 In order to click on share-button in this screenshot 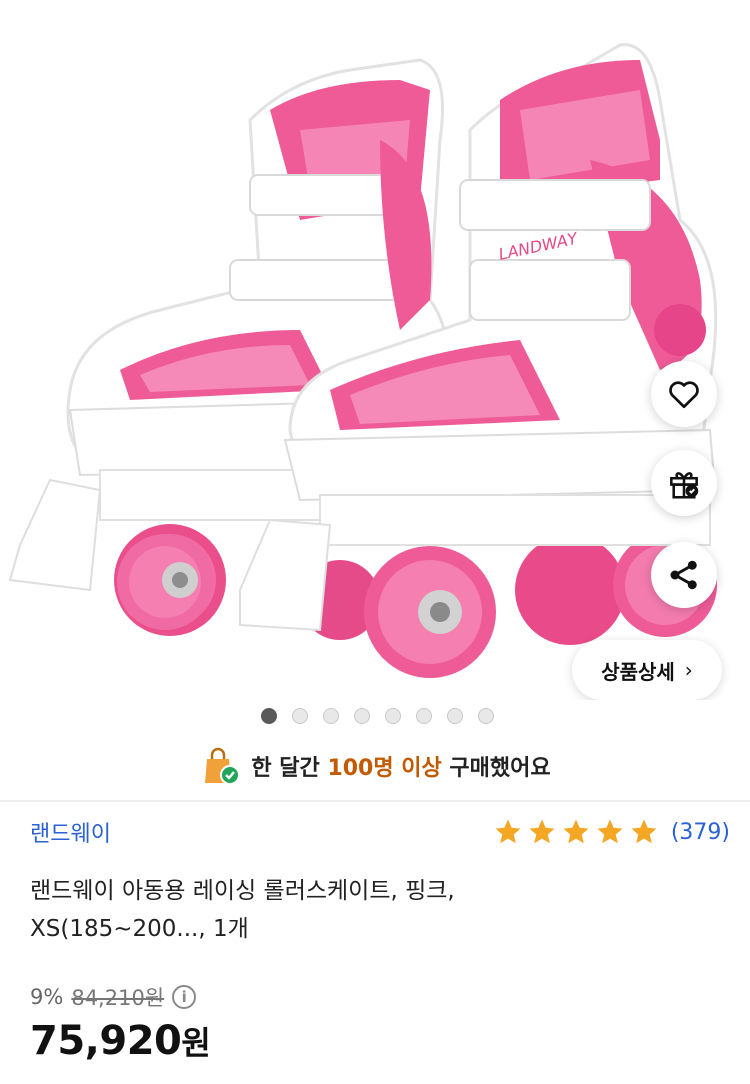, I will do `click(684, 575)`.